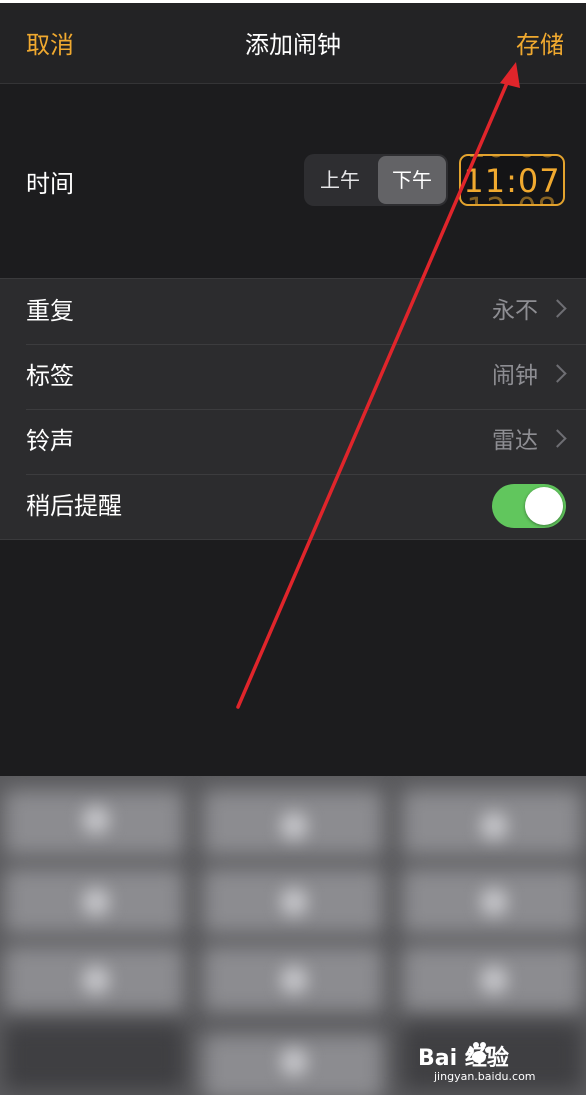 Image resolution: width=586 pixels, height=1095 pixels. I want to click on am-pm-segmented-control: 上午 下午, so click(376, 180).